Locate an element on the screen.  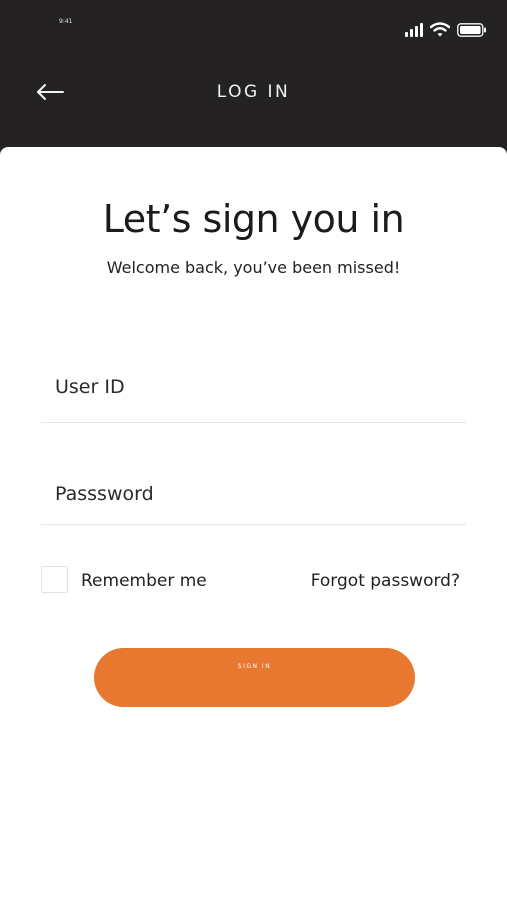
signal-icon is located at coordinates (414, 29).